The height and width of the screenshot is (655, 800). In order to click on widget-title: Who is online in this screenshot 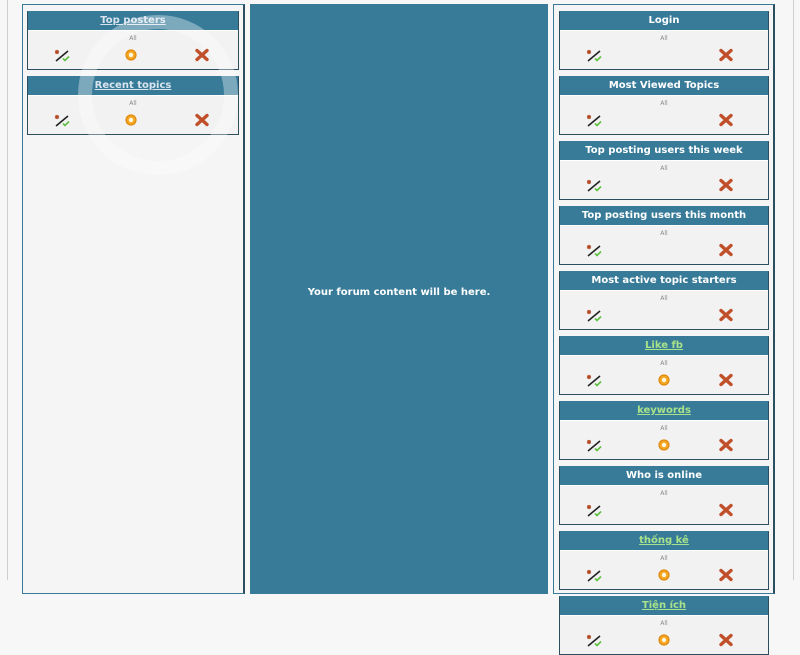, I will do `click(664, 476)`.